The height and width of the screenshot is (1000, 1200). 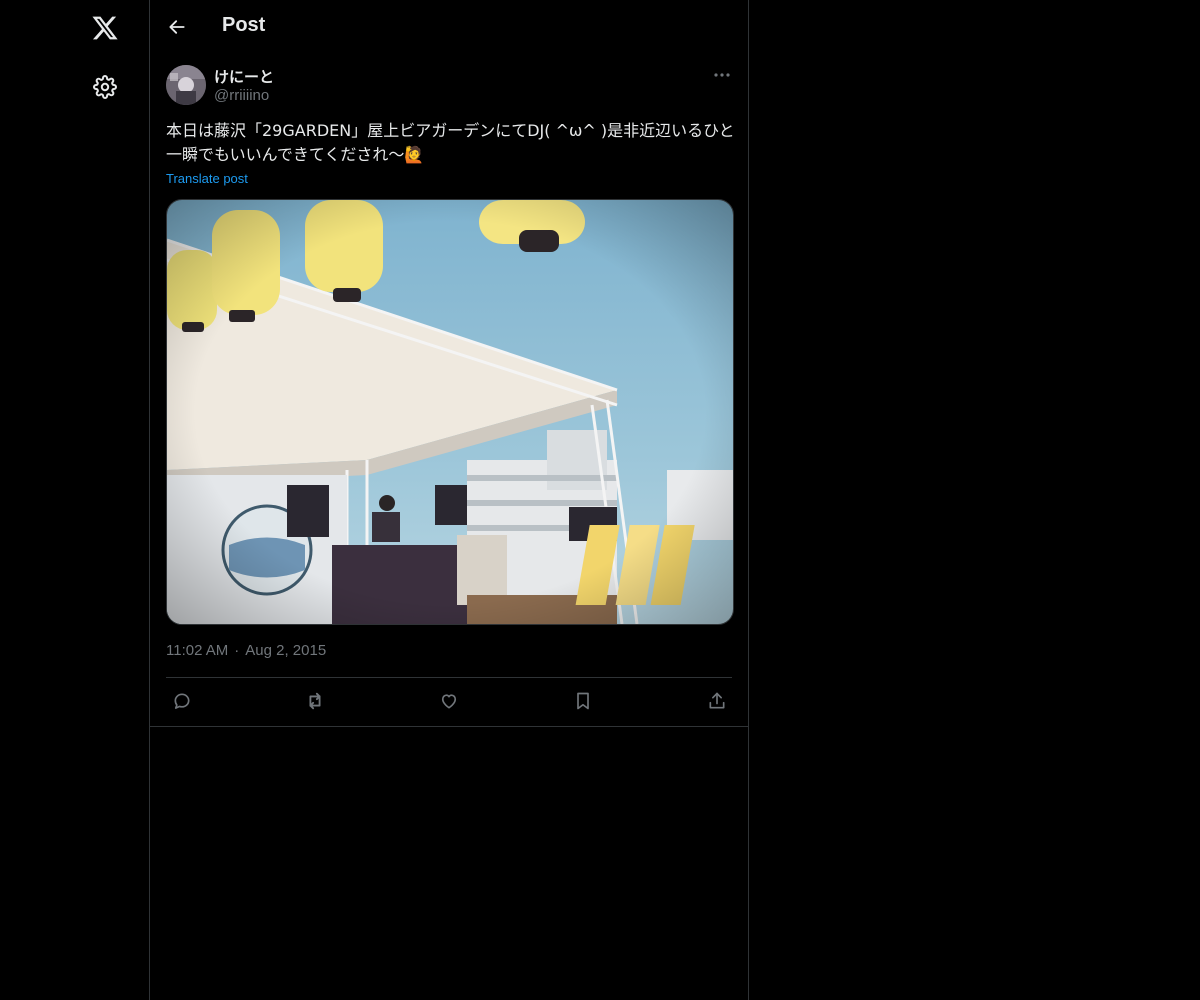 I want to click on reply-icon, so click(x=182, y=701).